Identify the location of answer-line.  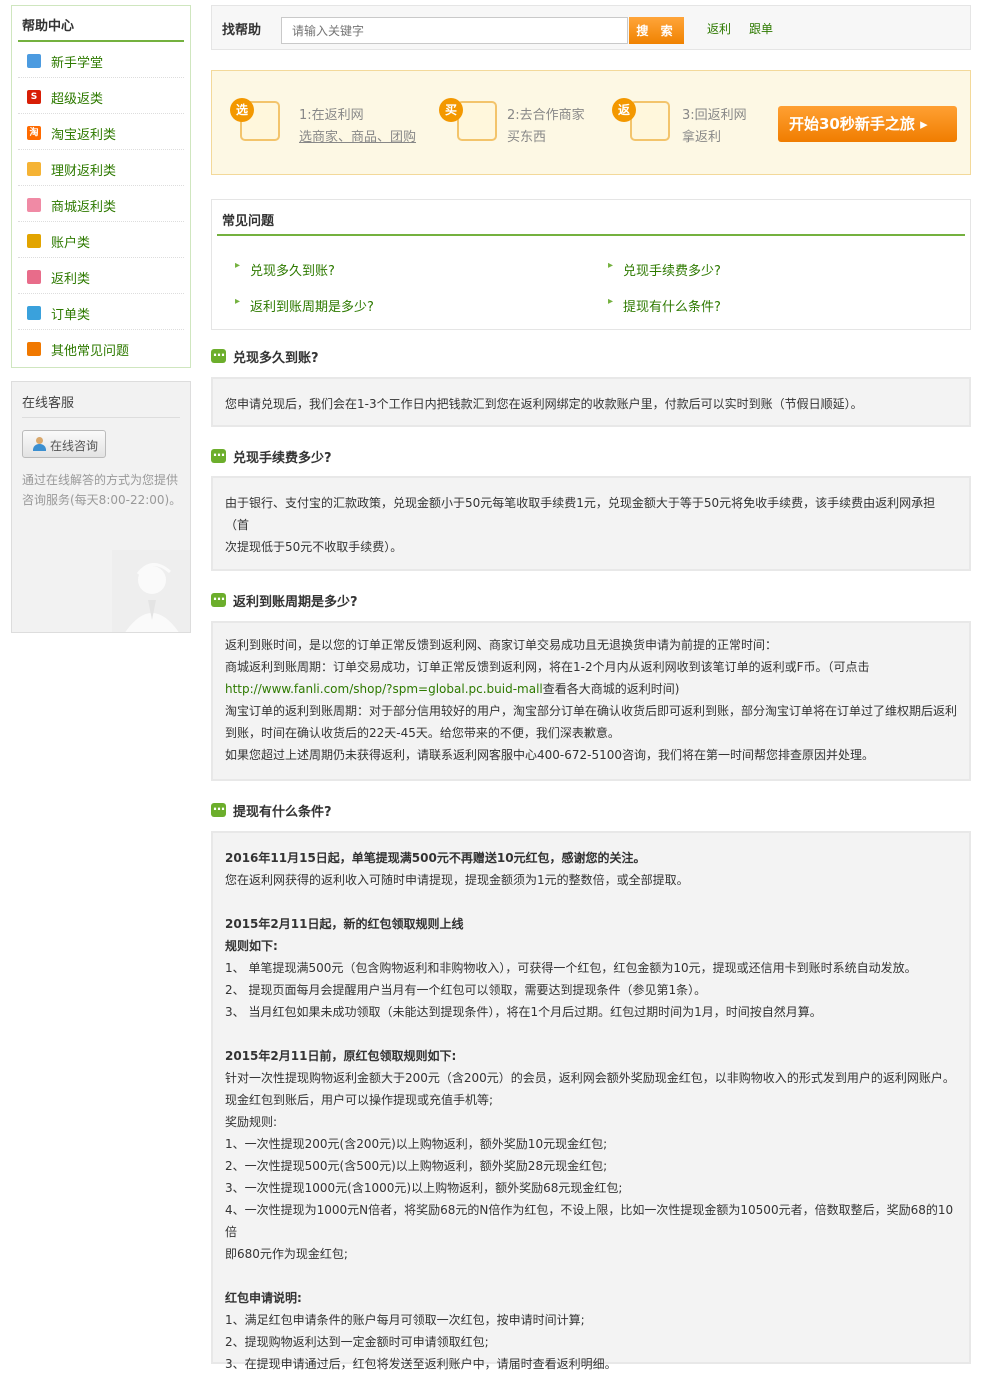
(591, 1034).